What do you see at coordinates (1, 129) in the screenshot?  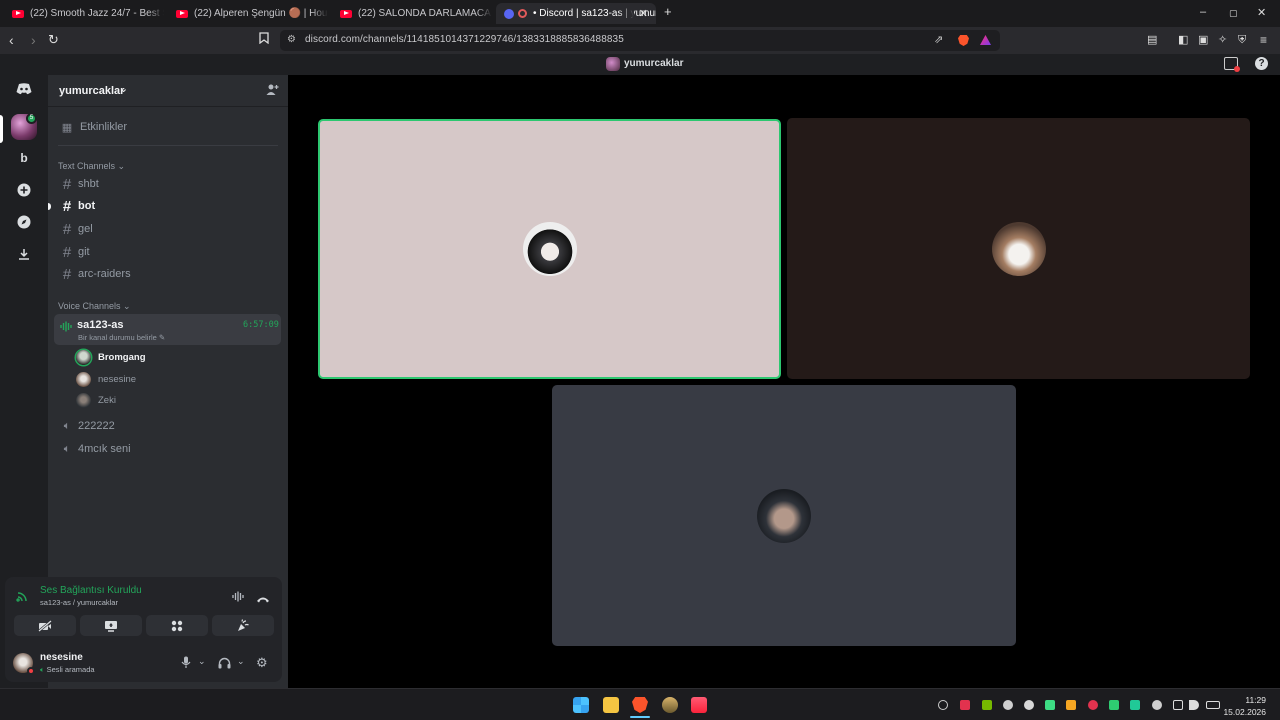 I see `selected-server-indicator` at bounding box center [1, 129].